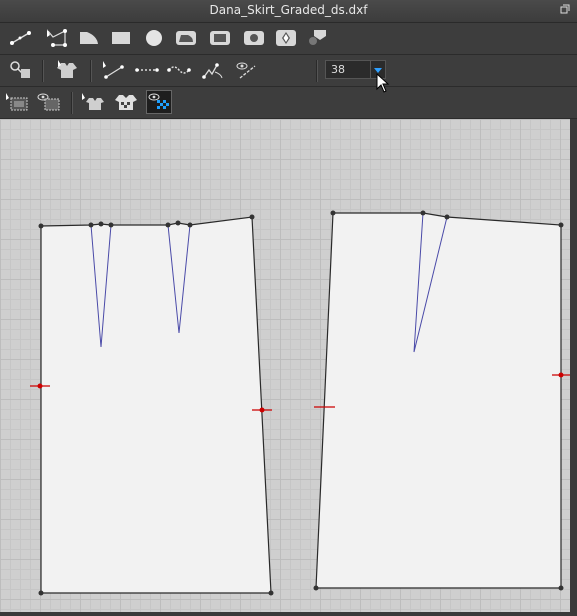 Image resolution: width=577 pixels, height=616 pixels. What do you see at coordinates (213, 70) in the screenshot?
I see `dart-tool-icon` at bounding box center [213, 70].